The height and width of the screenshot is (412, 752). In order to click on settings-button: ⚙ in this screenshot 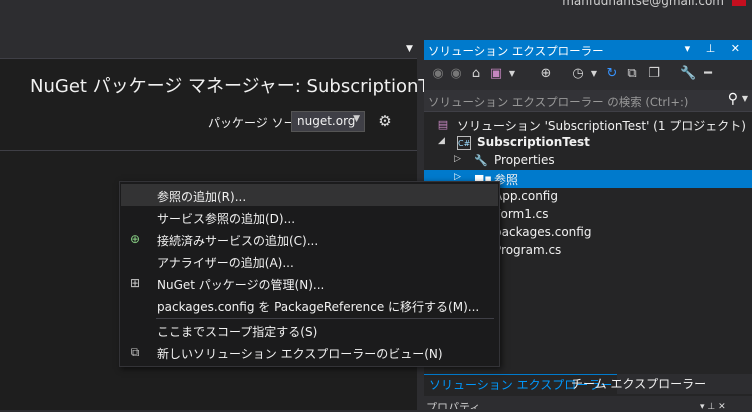, I will do `click(385, 121)`.